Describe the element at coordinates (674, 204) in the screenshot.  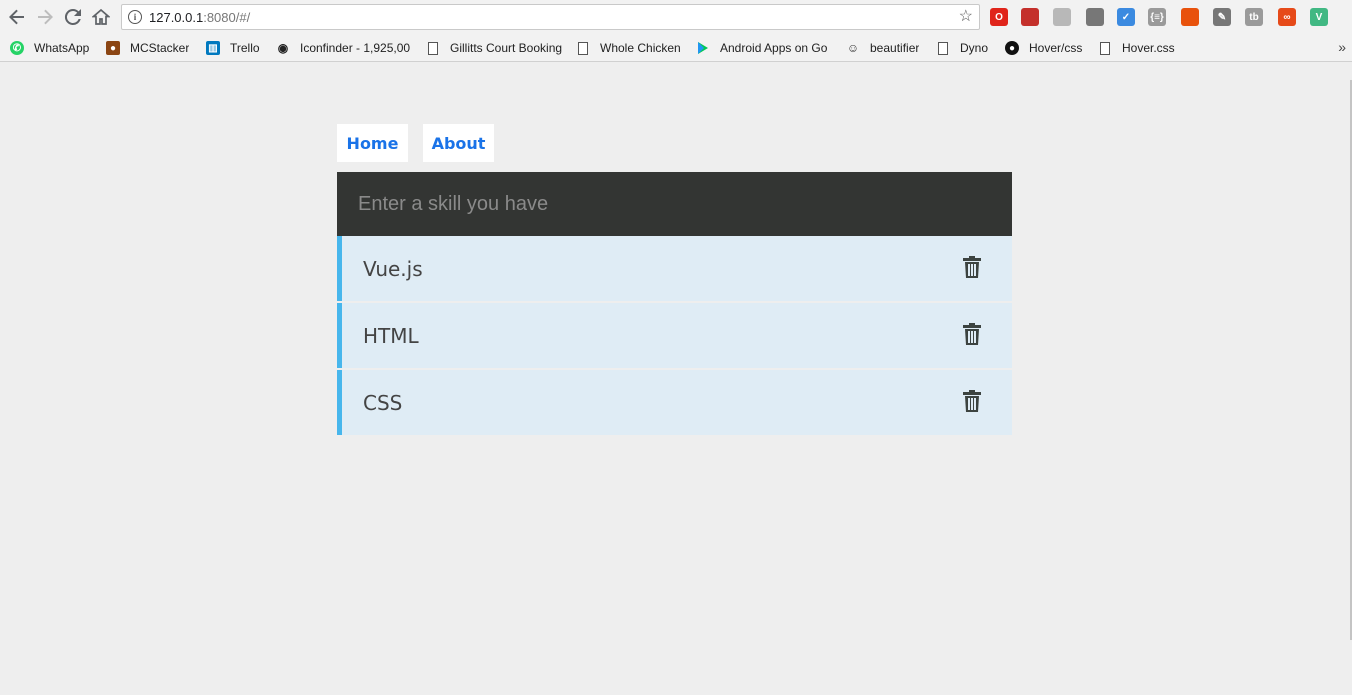
I see `skill-input` at that location.